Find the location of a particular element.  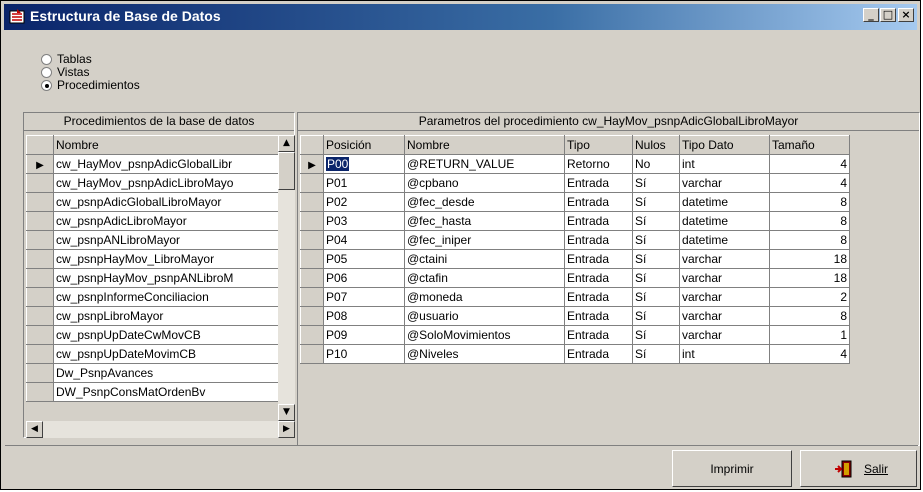

tamano-cell: 2 is located at coordinates (809, 297).